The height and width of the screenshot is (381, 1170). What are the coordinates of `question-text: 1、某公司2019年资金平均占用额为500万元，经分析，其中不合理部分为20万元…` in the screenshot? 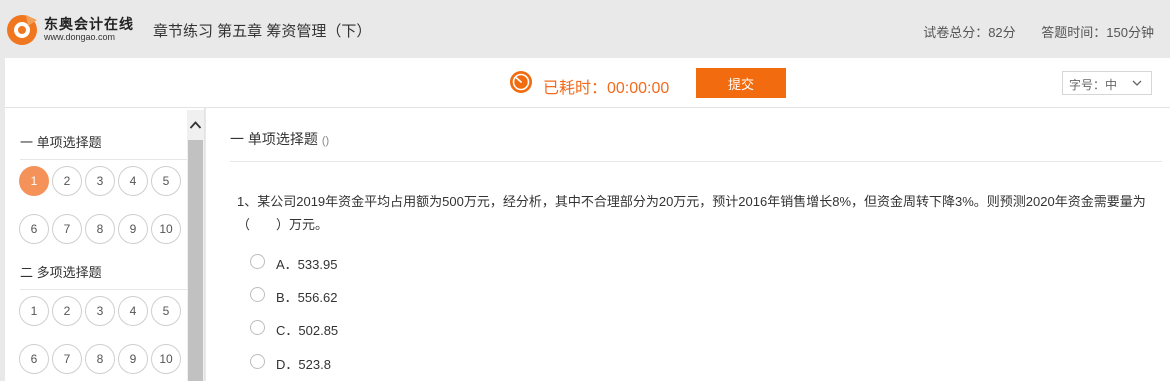 It's located at (691, 213).